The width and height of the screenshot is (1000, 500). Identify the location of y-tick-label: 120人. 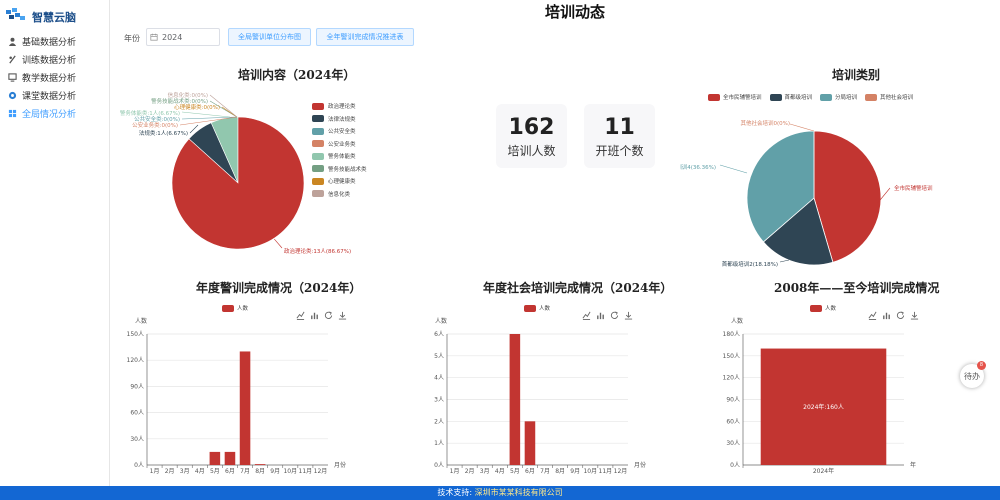
(731, 378).